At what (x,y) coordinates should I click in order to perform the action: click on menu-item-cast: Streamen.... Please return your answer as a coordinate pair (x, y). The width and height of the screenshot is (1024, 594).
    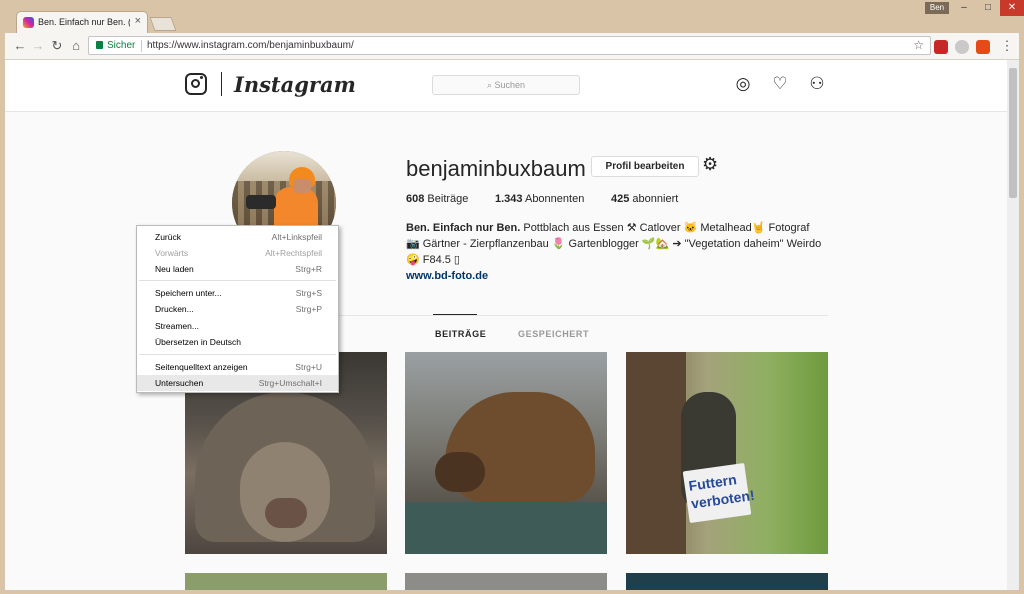
    Looking at the image, I should click on (237, 326).